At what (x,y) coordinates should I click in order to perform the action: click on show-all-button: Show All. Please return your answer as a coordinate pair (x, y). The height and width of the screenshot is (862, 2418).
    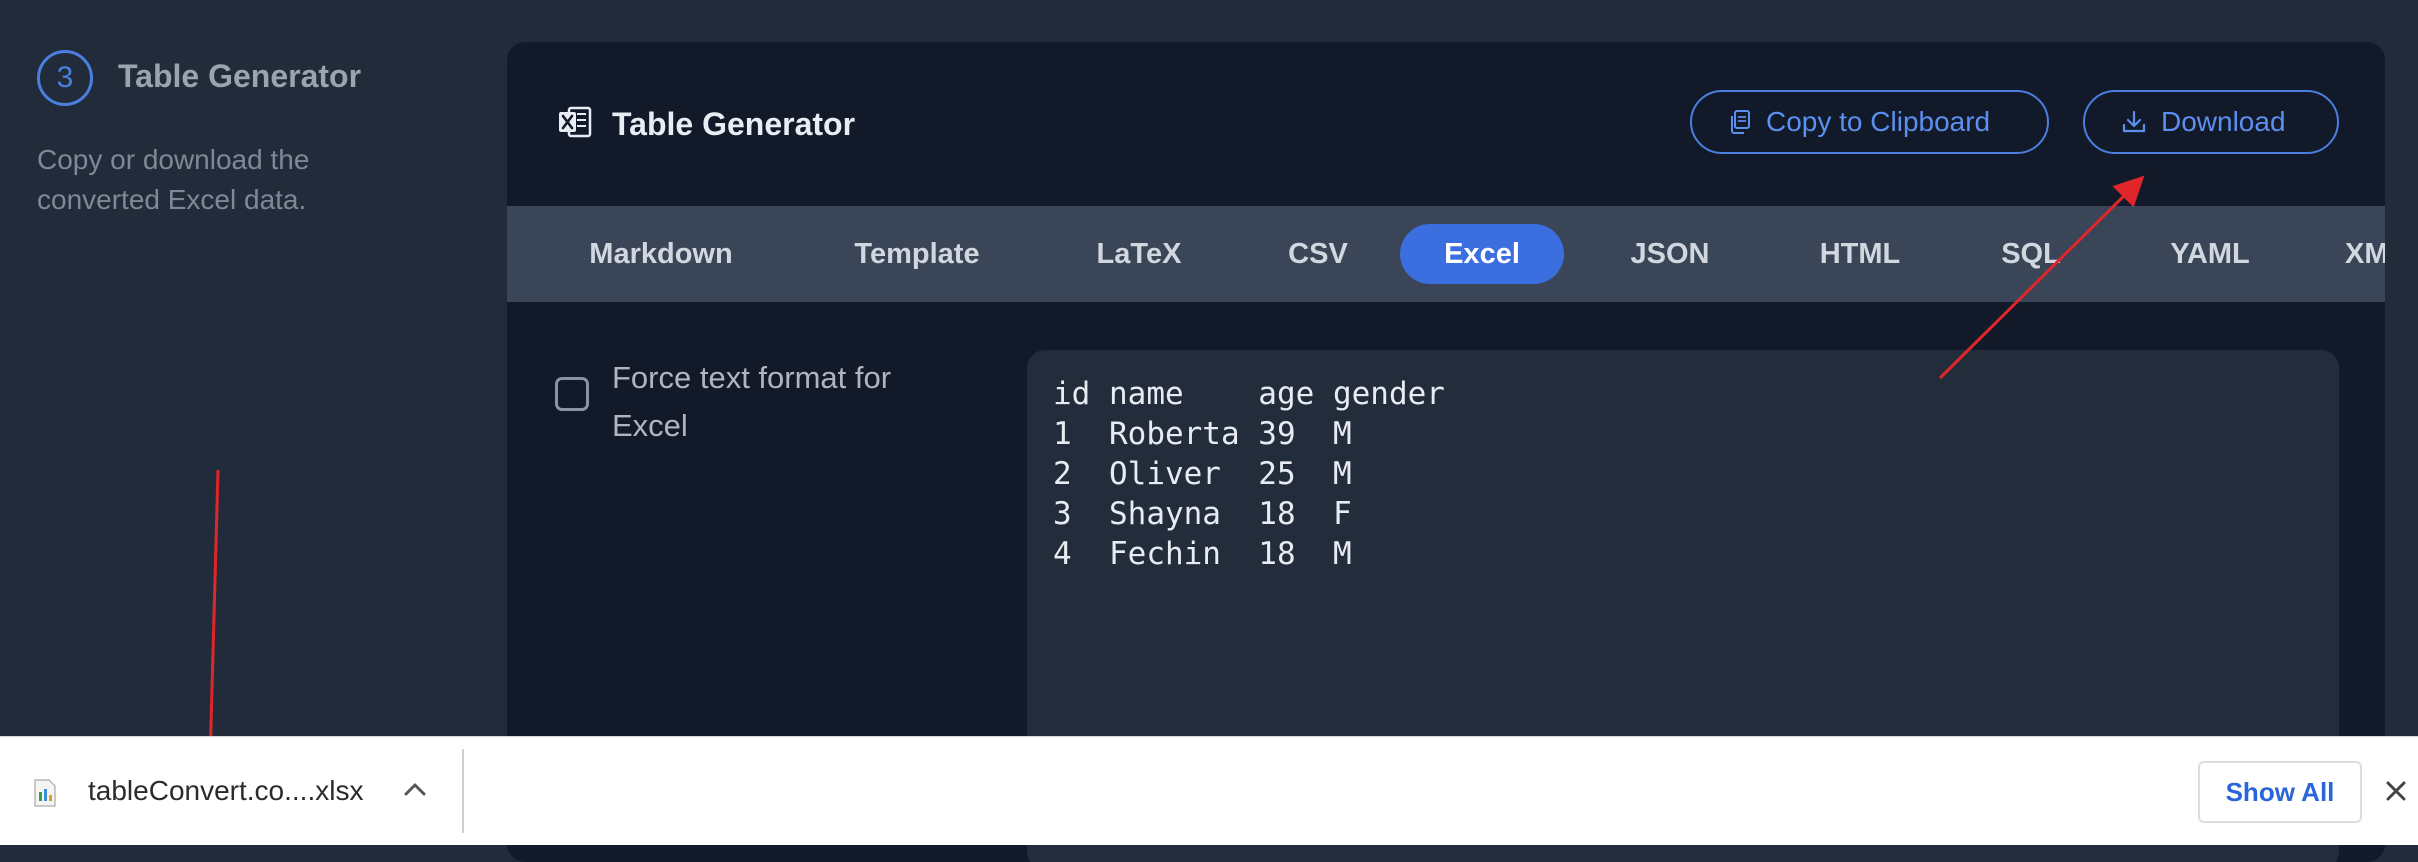
    Looking at the image, I should click on (2280, 792).